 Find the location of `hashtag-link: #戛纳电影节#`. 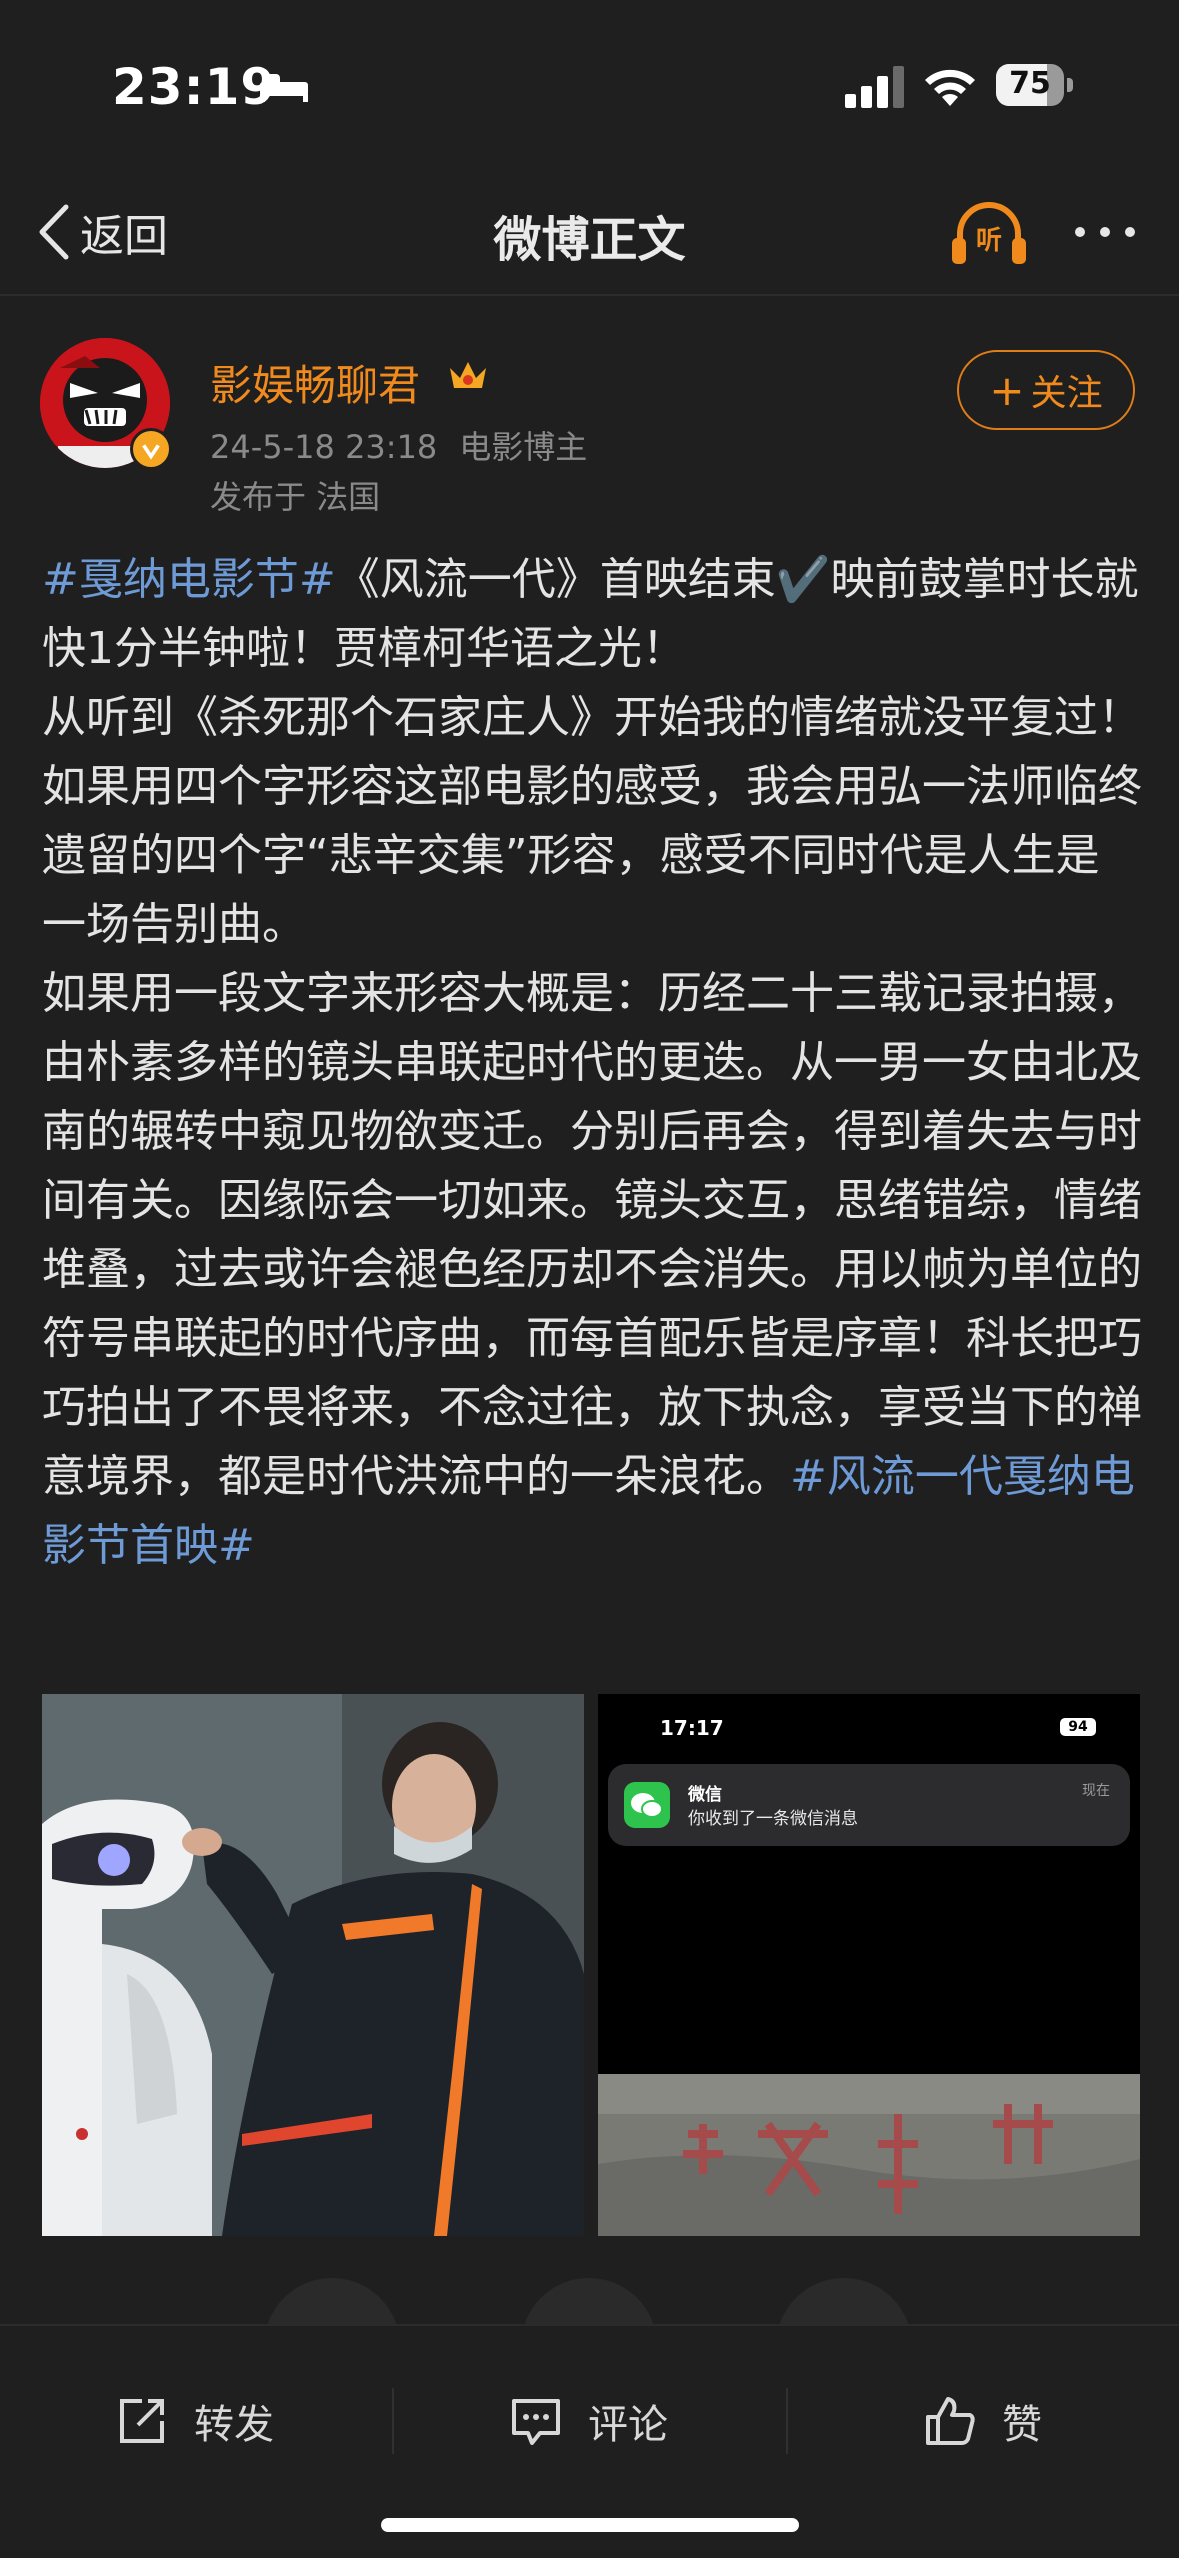

hashtag-link: #戛纳电影节# is located at coordinates (189, 579).